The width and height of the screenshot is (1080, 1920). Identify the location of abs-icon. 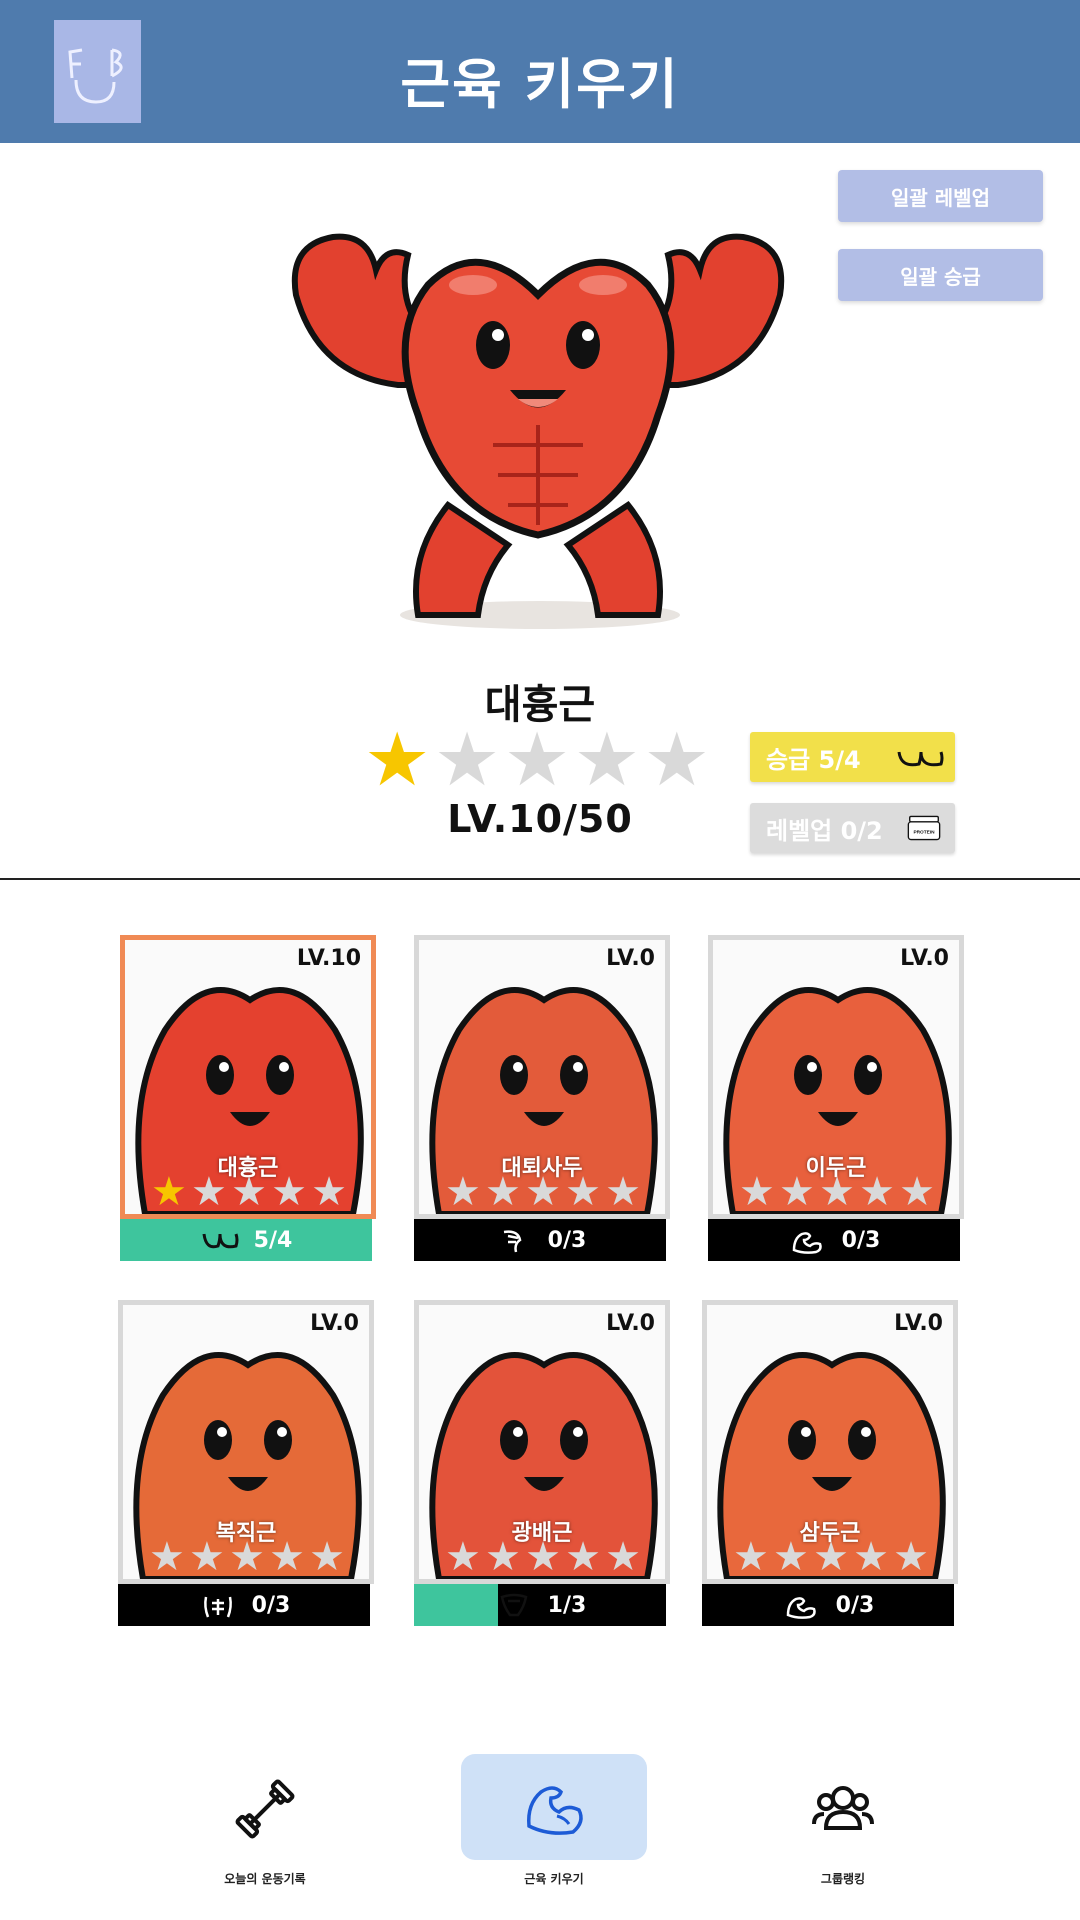
(217, 1607).